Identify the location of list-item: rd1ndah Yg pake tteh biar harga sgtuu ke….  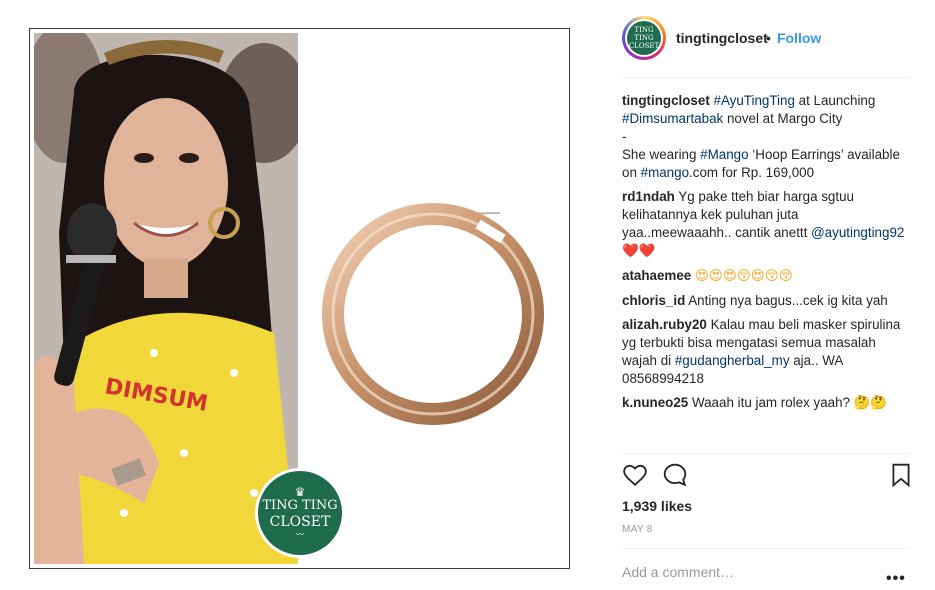
(763, 224).